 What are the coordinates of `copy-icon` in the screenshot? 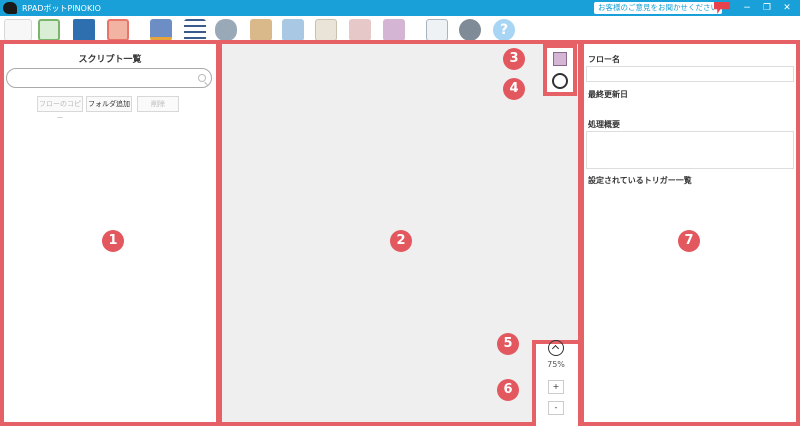 It's located at (560, 59).